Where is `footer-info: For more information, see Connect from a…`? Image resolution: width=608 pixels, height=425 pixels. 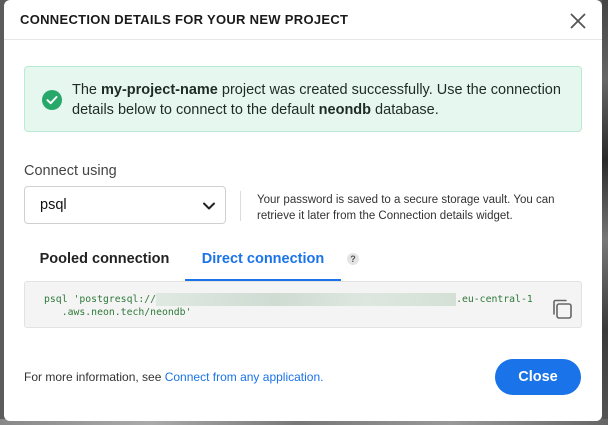
footer-info: For more information, see Connect from a… is located at coordinates (173, 377).